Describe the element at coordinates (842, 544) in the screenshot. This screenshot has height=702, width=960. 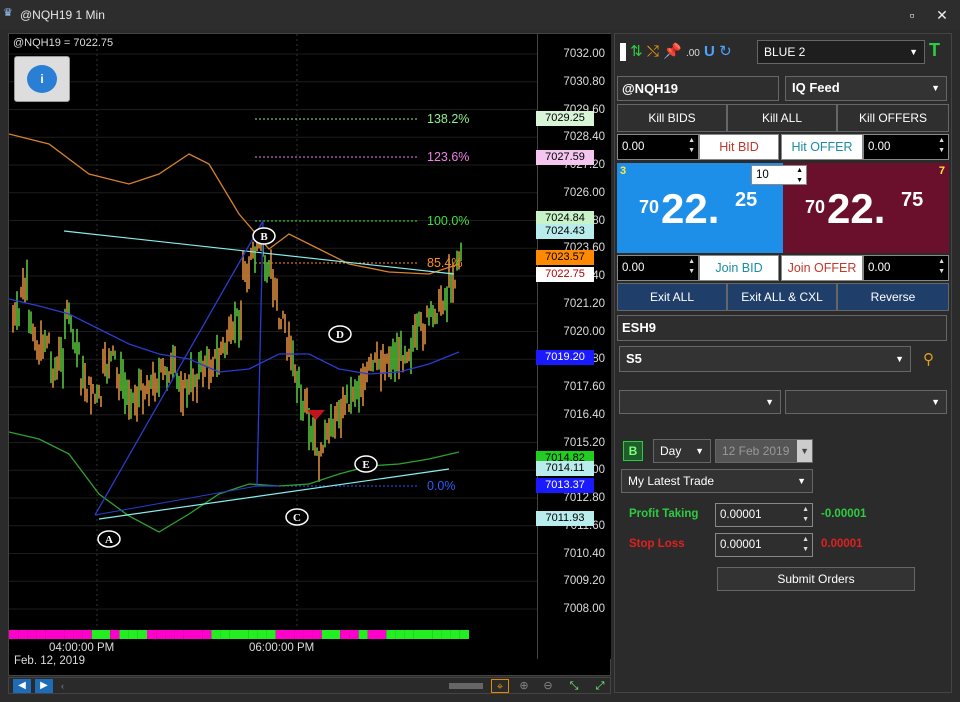
I see `stop-result: 0.00001` at that location.